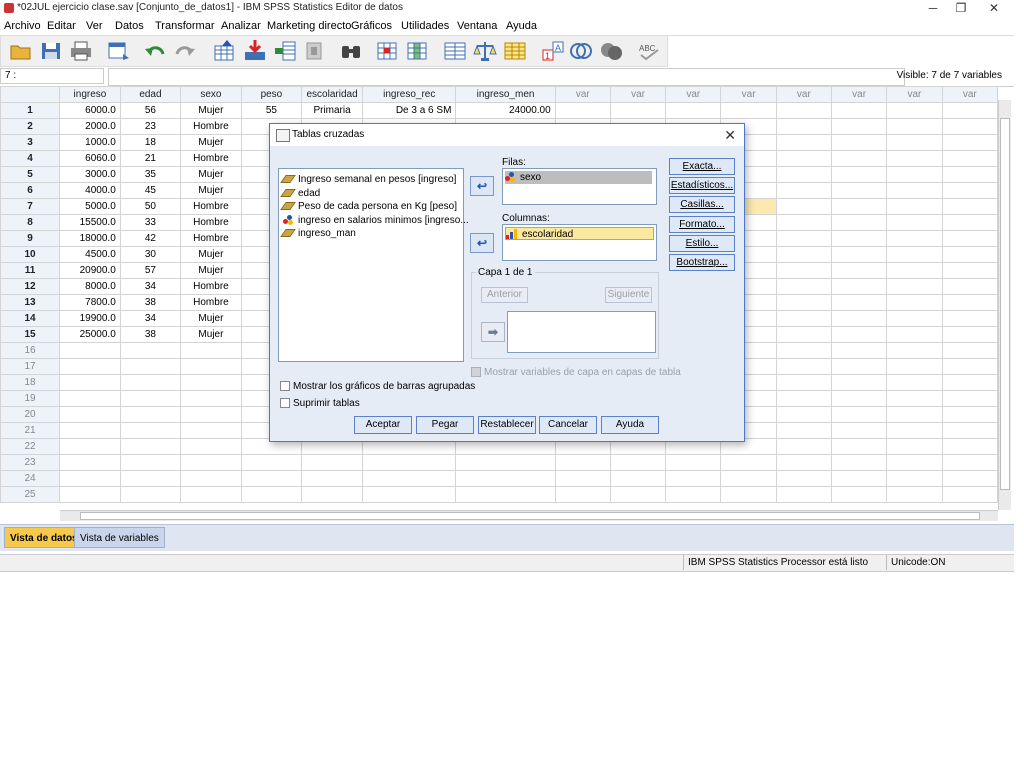 The width and height of the screenshot is (1024, 768). What do you see at coordinates (90, 334) in the screenshot?
I see `data-cell: 25000.0` at bounding box center [90, 334].